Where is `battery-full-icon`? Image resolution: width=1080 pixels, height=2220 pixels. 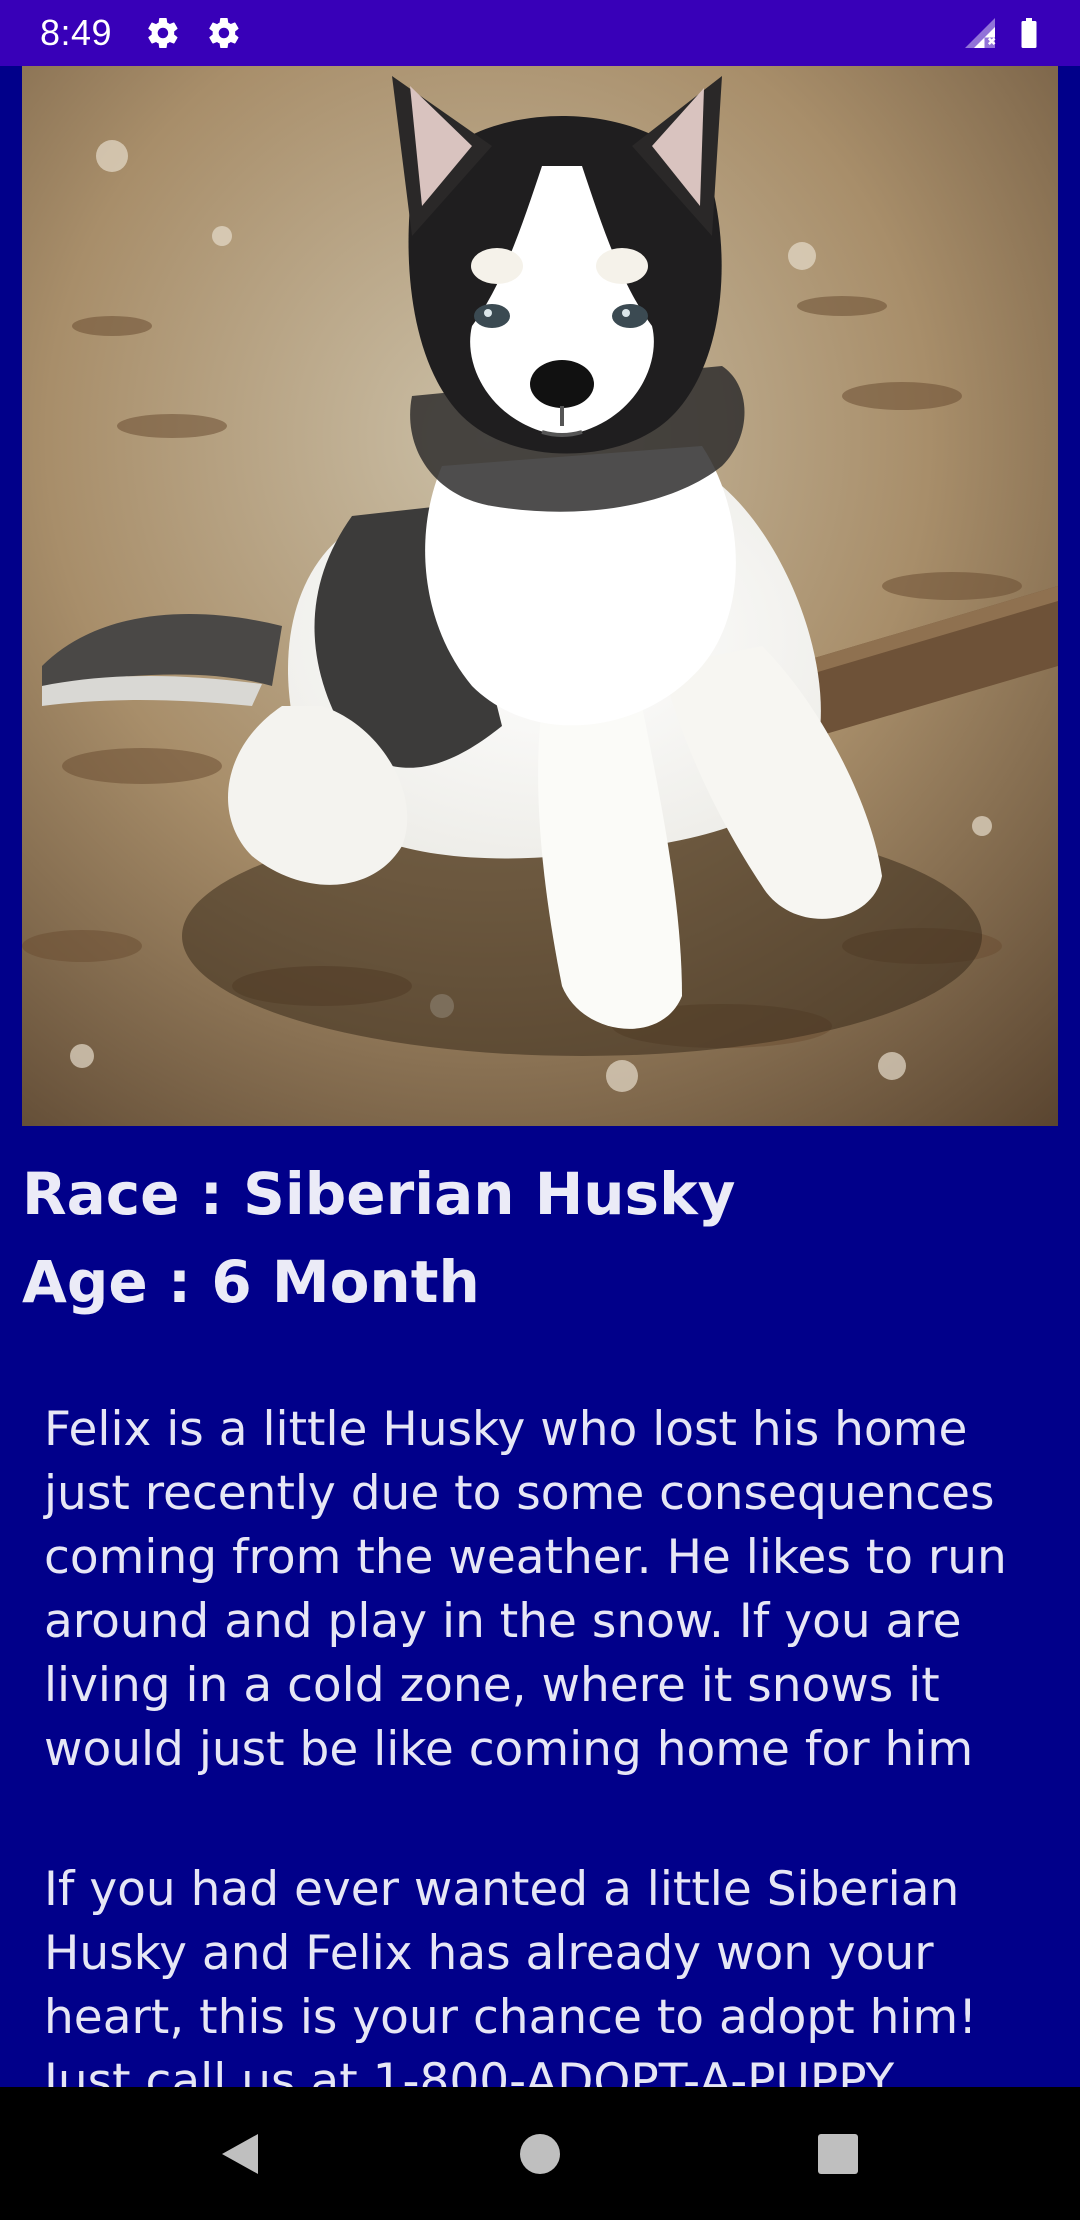 battery-full-icon is located at coordinates (1029, 33).